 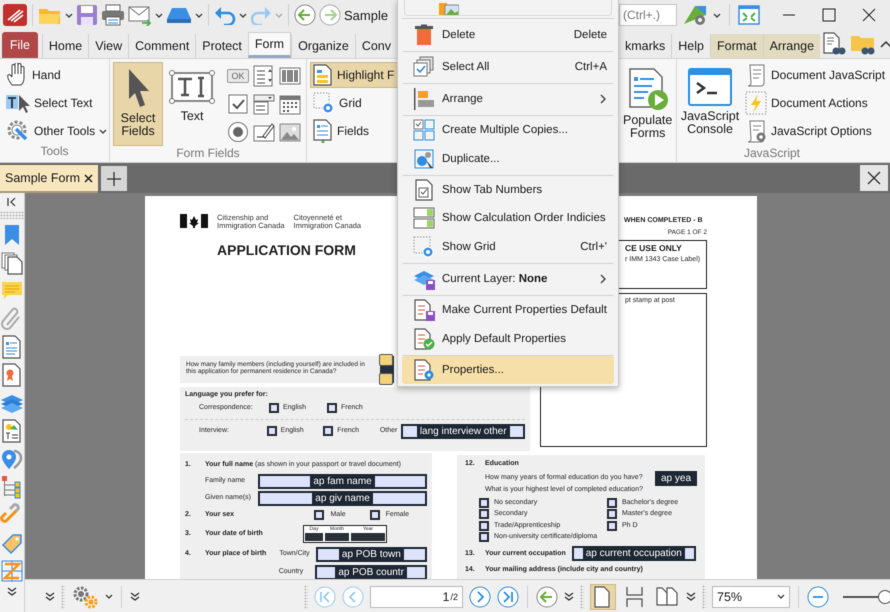 I want to click on selected-form-field, so click(x=387, y=369).